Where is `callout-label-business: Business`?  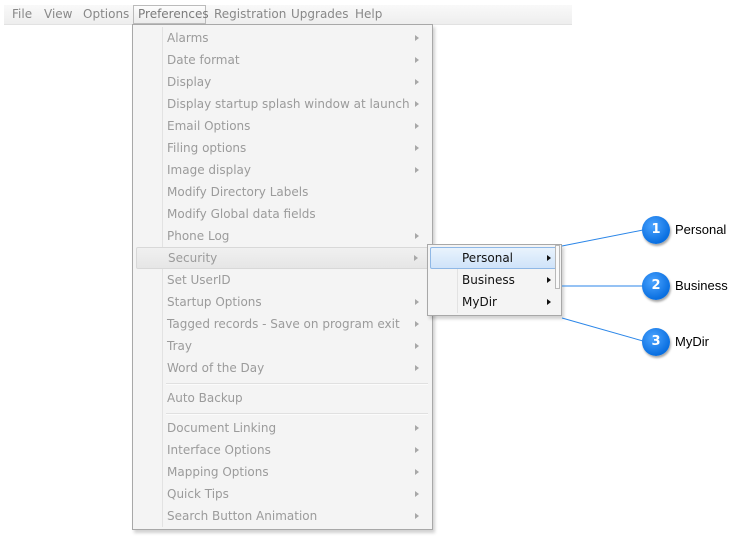 callout-label-business: Business is located at coordinates (701, 285).